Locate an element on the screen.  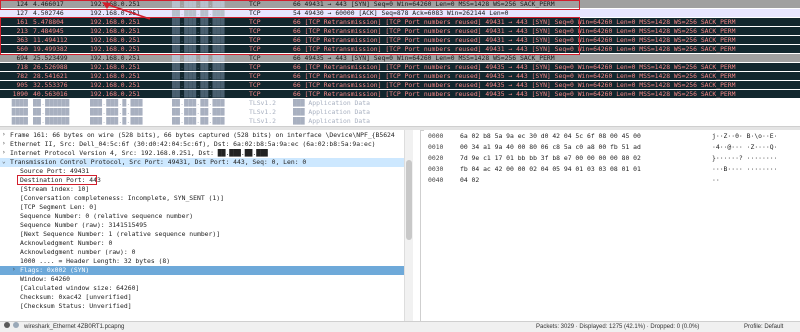
detail-line-text: [Checksum Status: Unverified] is located at coordinates (76, 306).